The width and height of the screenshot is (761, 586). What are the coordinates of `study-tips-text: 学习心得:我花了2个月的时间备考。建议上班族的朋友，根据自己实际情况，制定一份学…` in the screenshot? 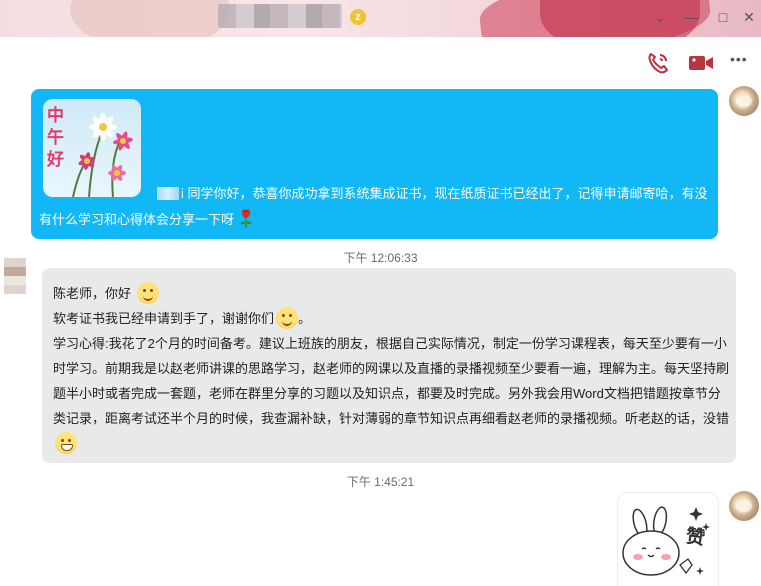 It's located at (391, 381).